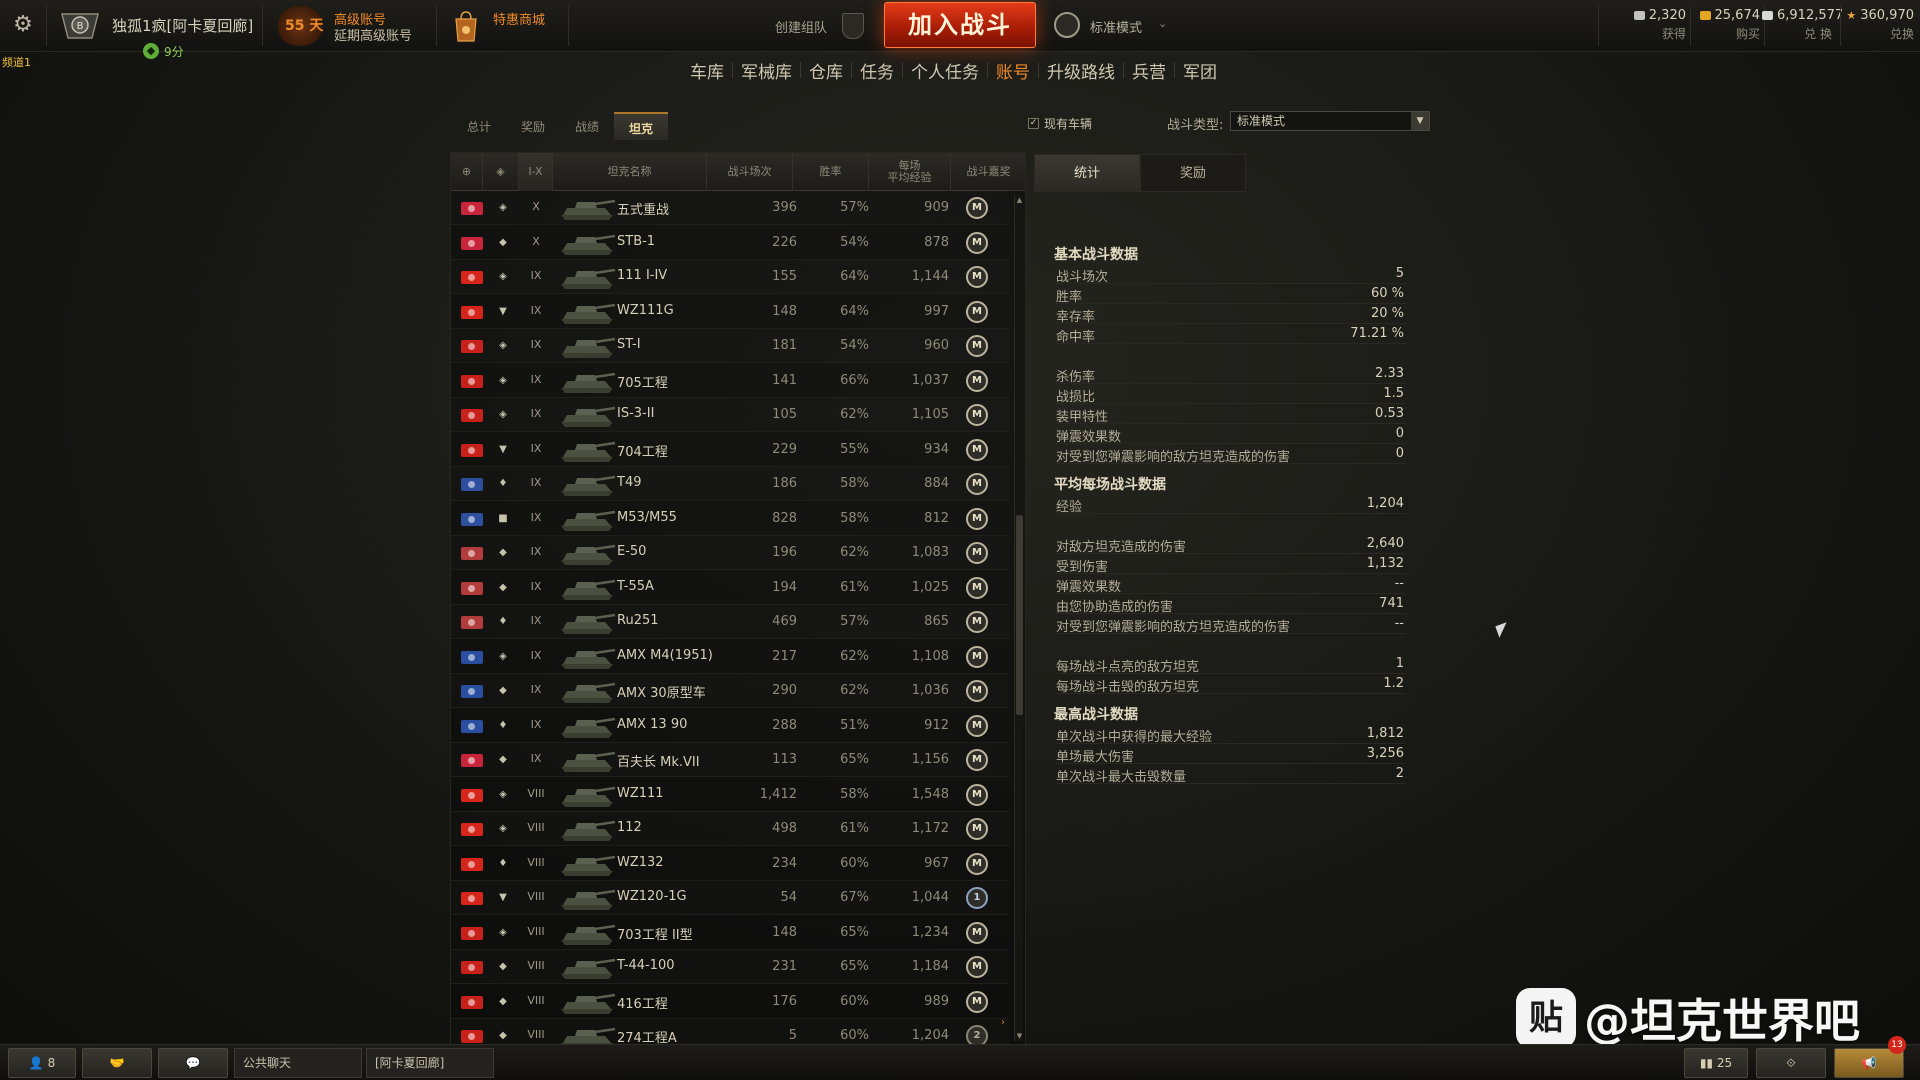 The height and width of the screenshot is (1080, 1920). I want to click on stat-label: 单次战斗中获得的最大经验, so click(1134, 737).